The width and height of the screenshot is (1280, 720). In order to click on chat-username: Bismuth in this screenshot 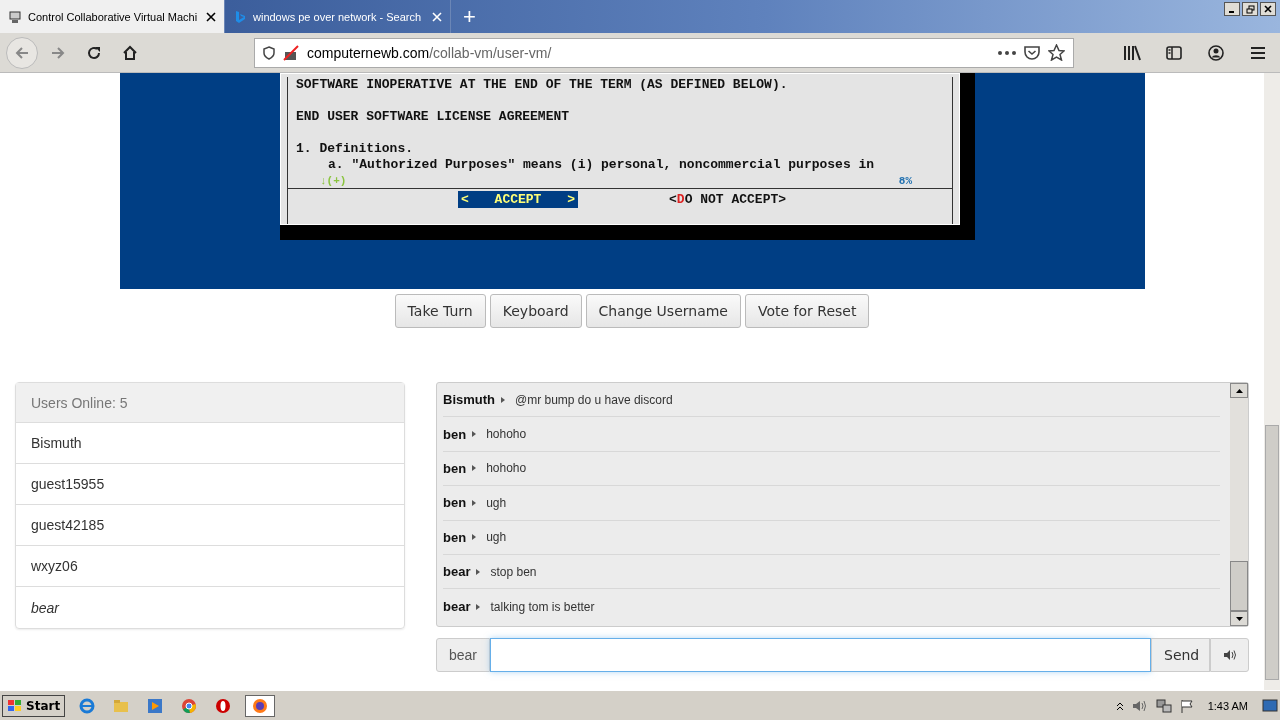, I will do `click(469, 400)`.